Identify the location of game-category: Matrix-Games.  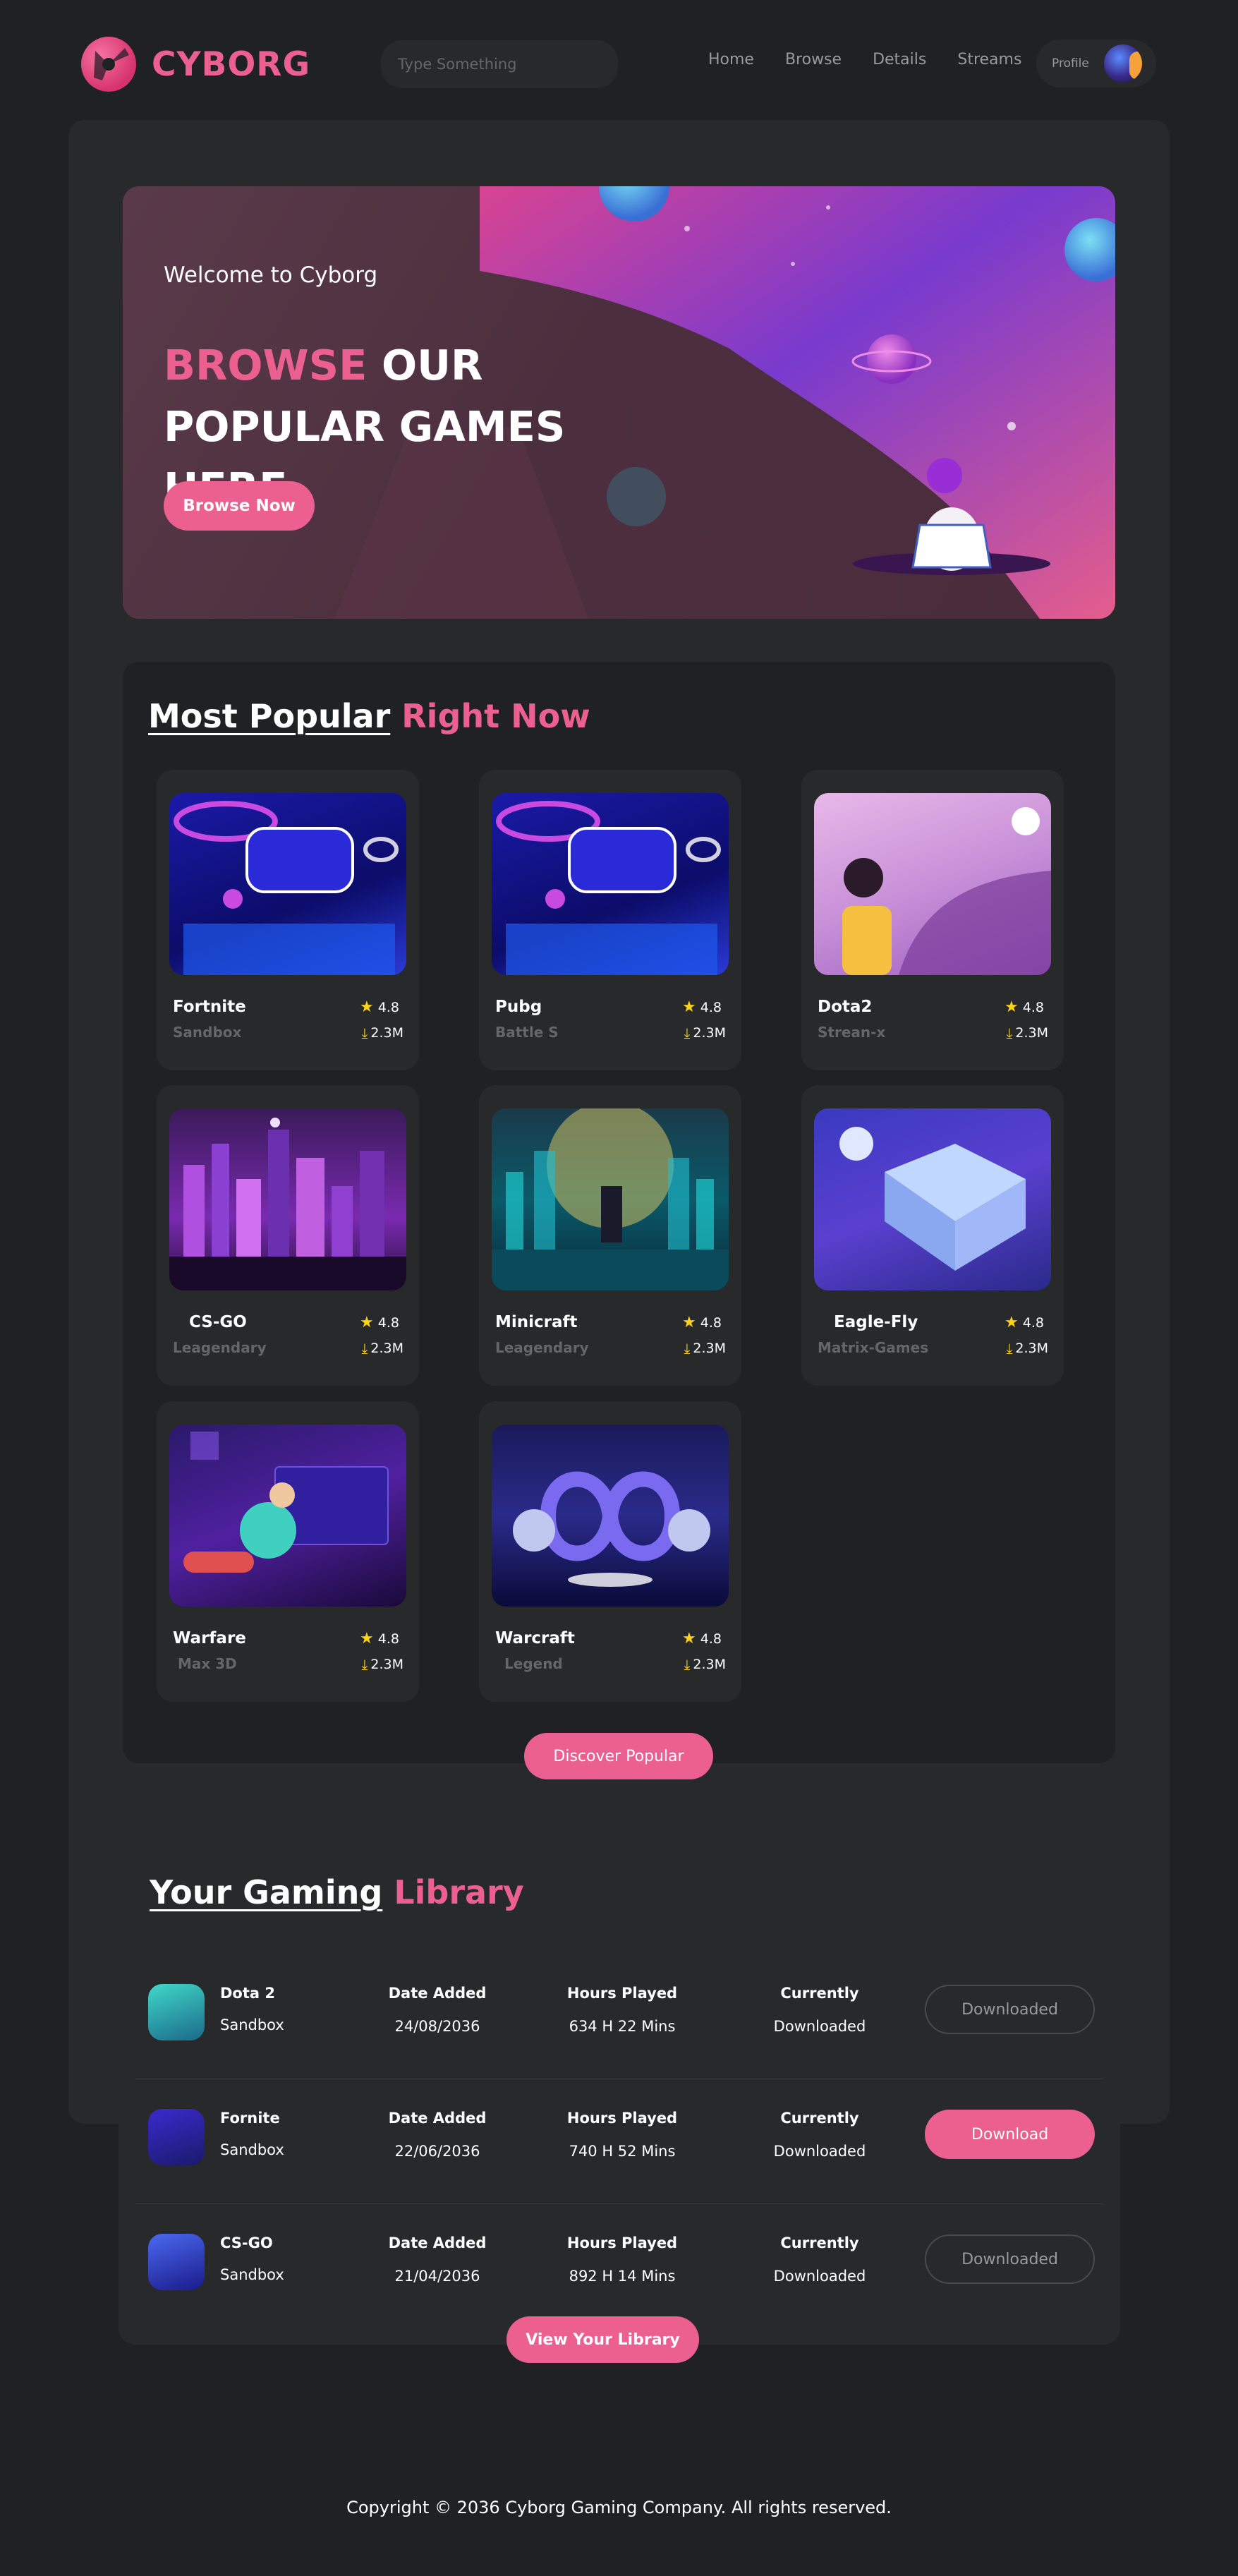
(874, 1348).